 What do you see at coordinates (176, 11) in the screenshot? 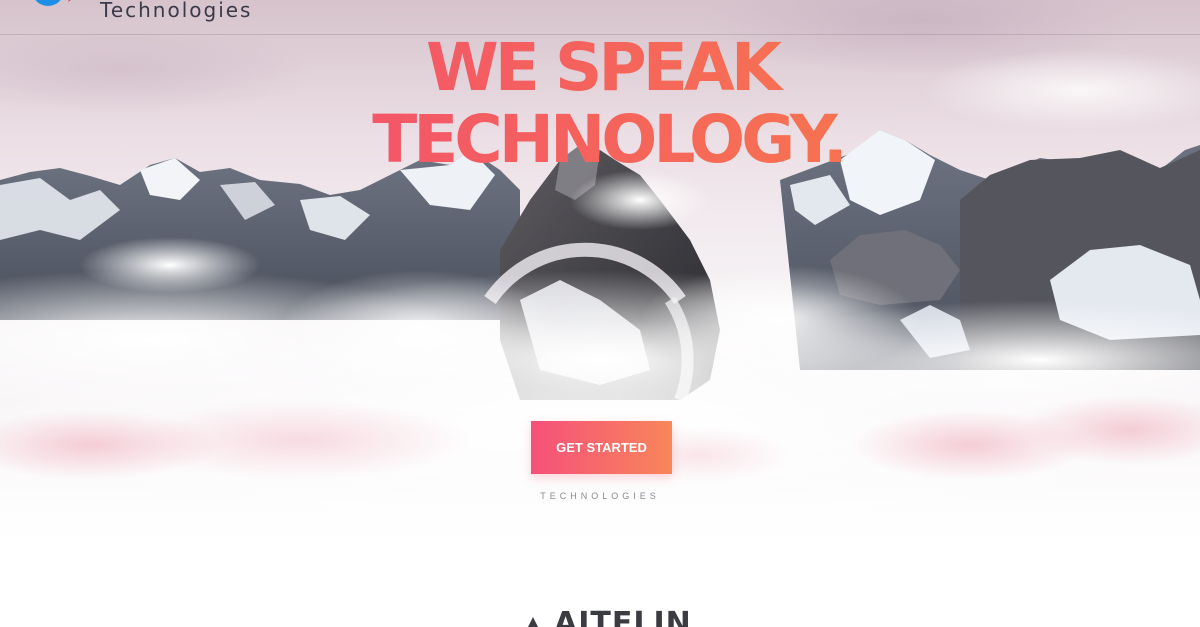
I see `brand-name: Technologies` at bounding box center [176, 11].